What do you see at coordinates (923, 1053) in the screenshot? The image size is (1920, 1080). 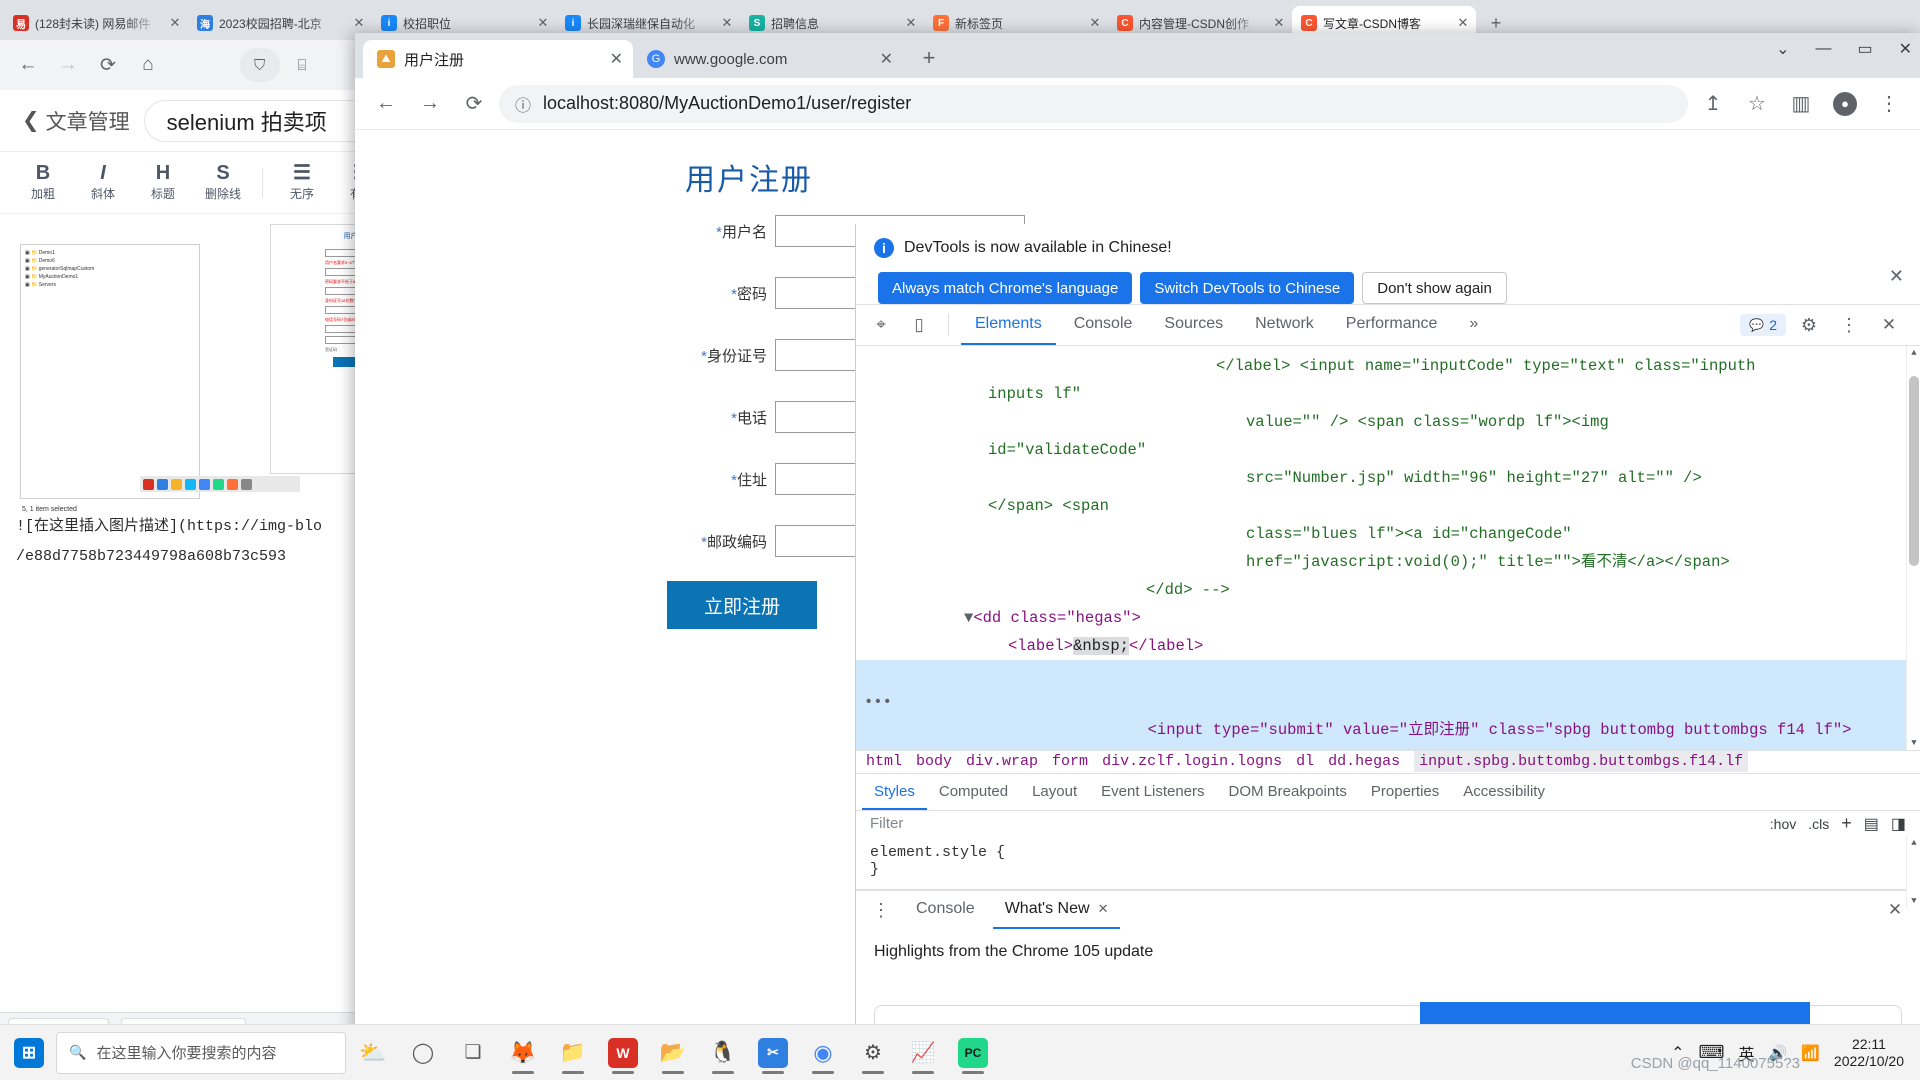 I see `taskbar-chart-app-icon: 📈` at bounding box center [923, 1053].